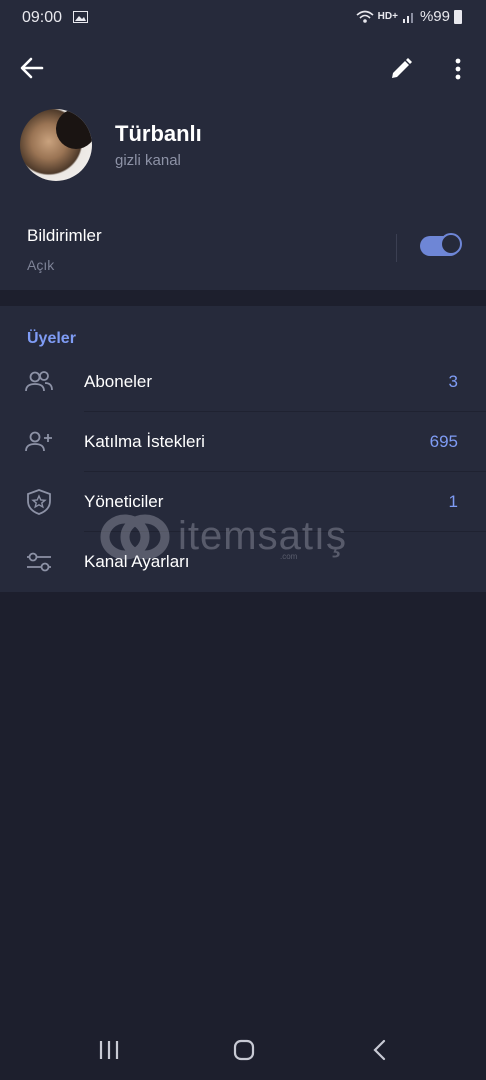 The image size is (486, 1080). Describe the element at coordinates (118, 381) in the screenshot. I see `row-label-subscribers: Aboneler` at that location.